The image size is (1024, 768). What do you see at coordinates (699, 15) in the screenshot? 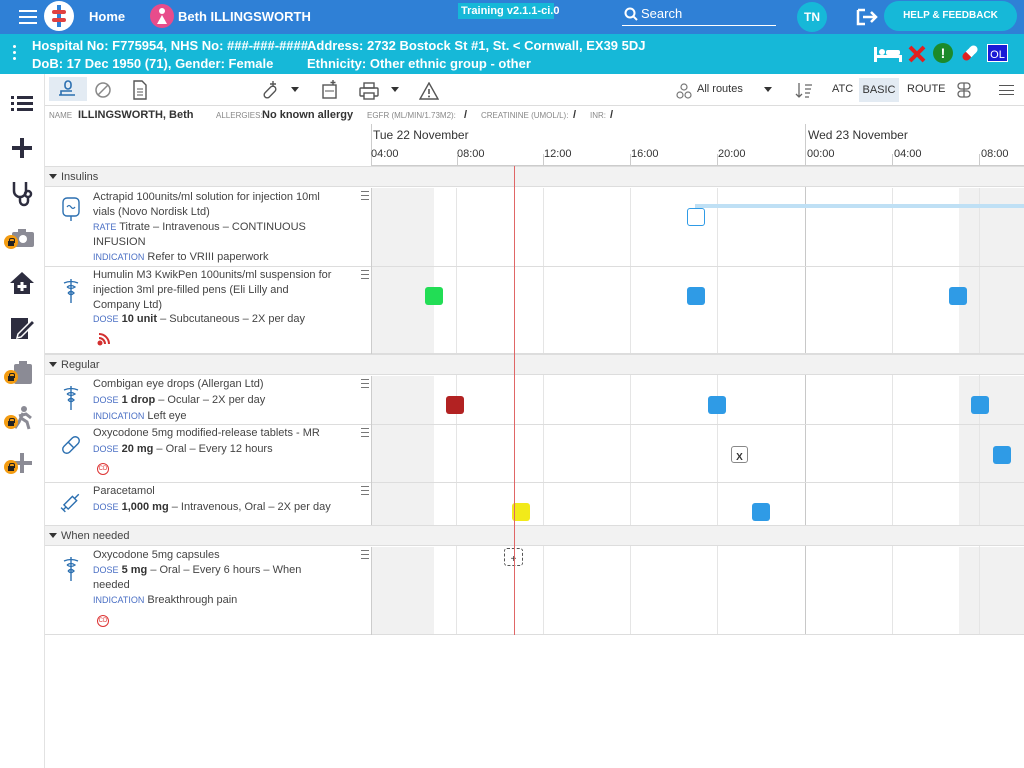
I see `search-box: Search` at bounding box center [699, 15].